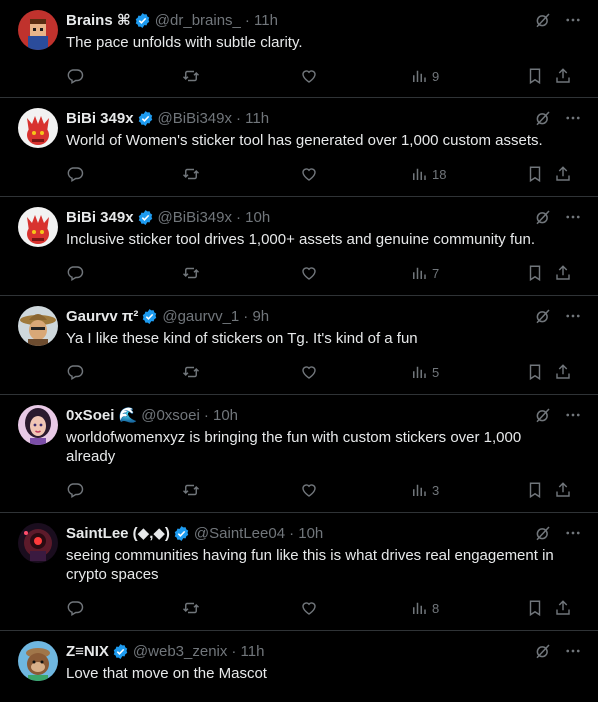 The image size is (598, 702). What do you see at coordinates (256, 316) in the screenshot?
I see `timestamp: · 9h` at bounding box center [256, 316].